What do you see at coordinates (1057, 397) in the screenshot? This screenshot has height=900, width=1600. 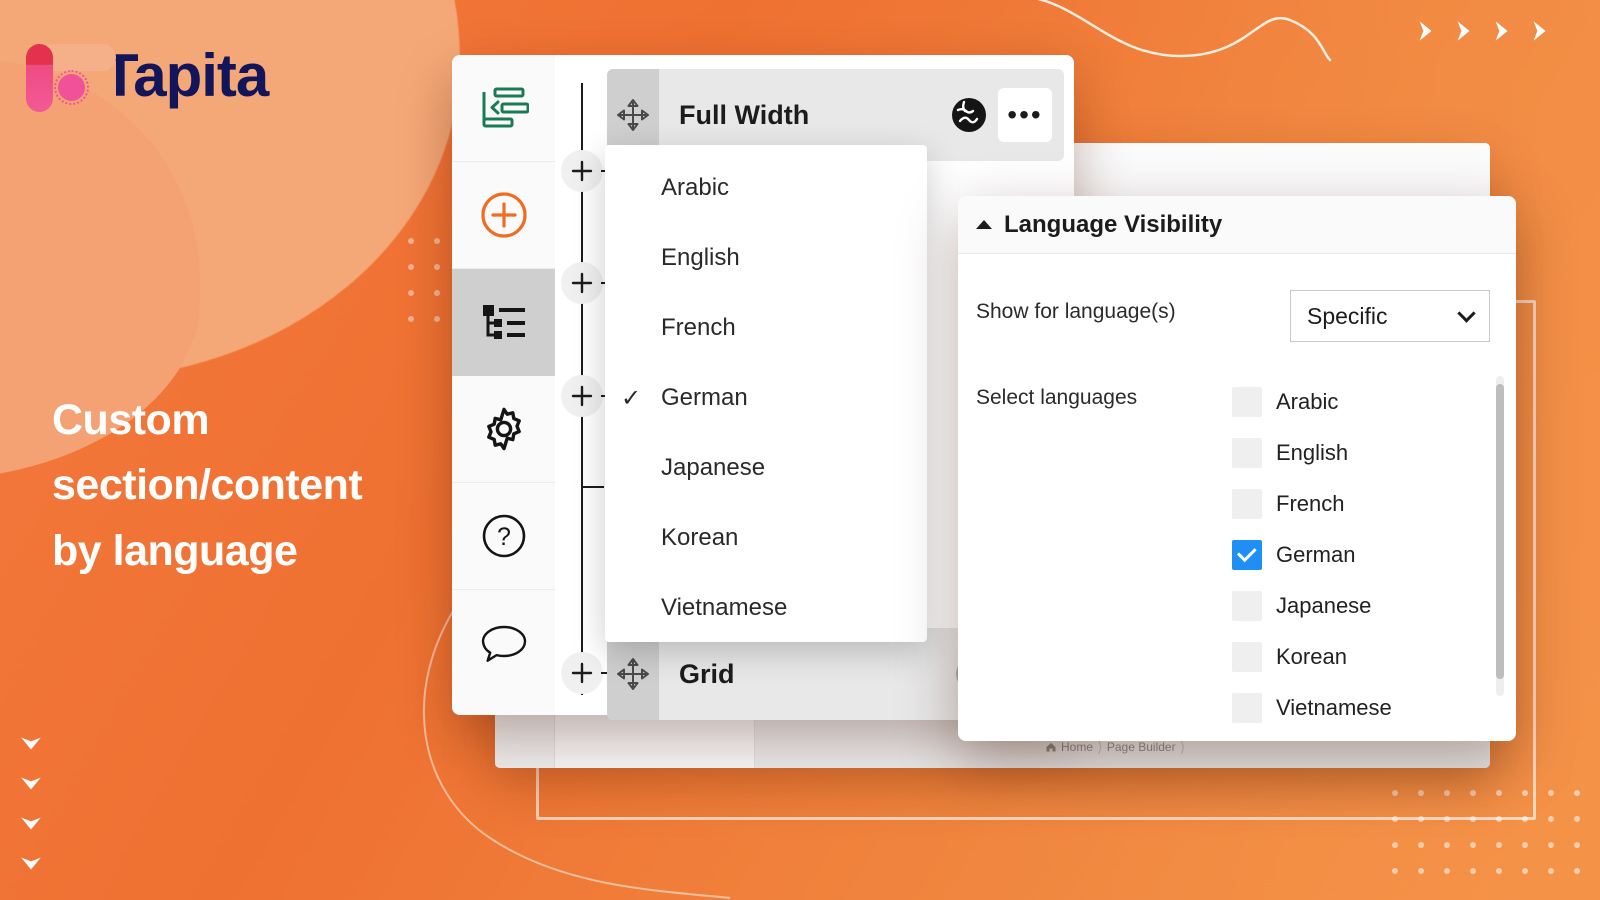 I see `select-languages-label: Select languages` at bounding box center [1057, 397].